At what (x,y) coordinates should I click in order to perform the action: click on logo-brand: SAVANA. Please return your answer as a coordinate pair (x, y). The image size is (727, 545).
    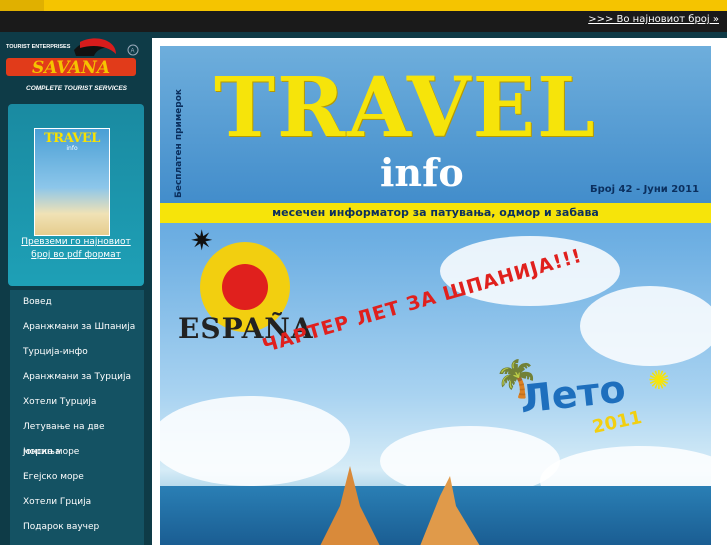
    Looking at the image, I should click on (71, 68).